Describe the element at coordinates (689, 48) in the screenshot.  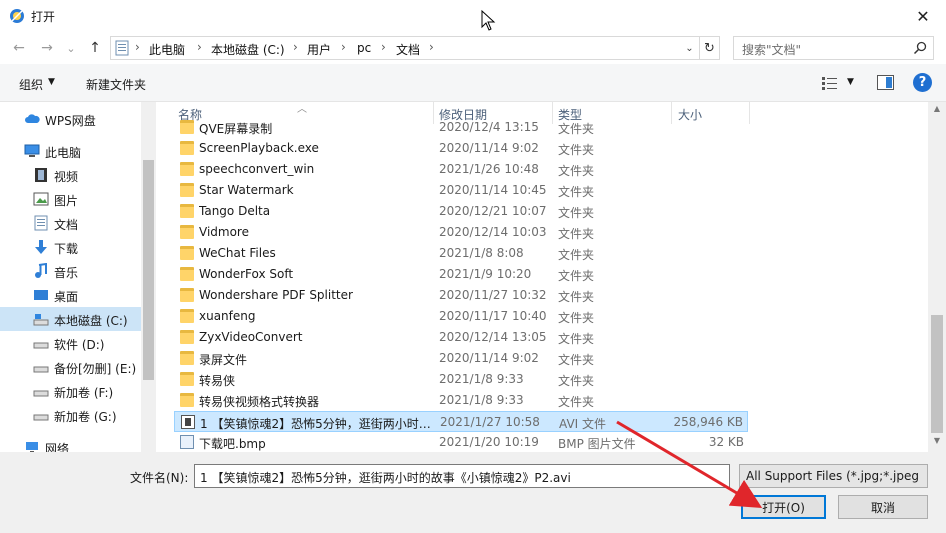
I see `address-history-dropdown: ⌄` at that location.